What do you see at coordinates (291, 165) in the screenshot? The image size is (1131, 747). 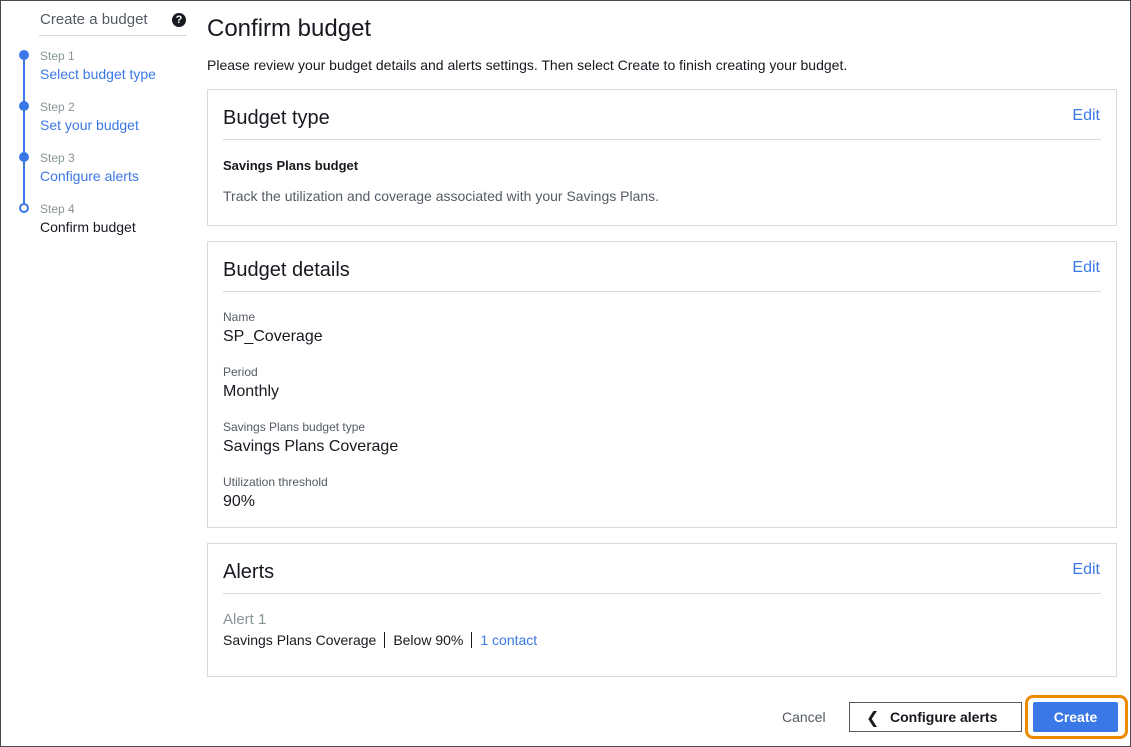 I see `budget-type-name: Savings Plans budget` at bounding box center [291, 165].